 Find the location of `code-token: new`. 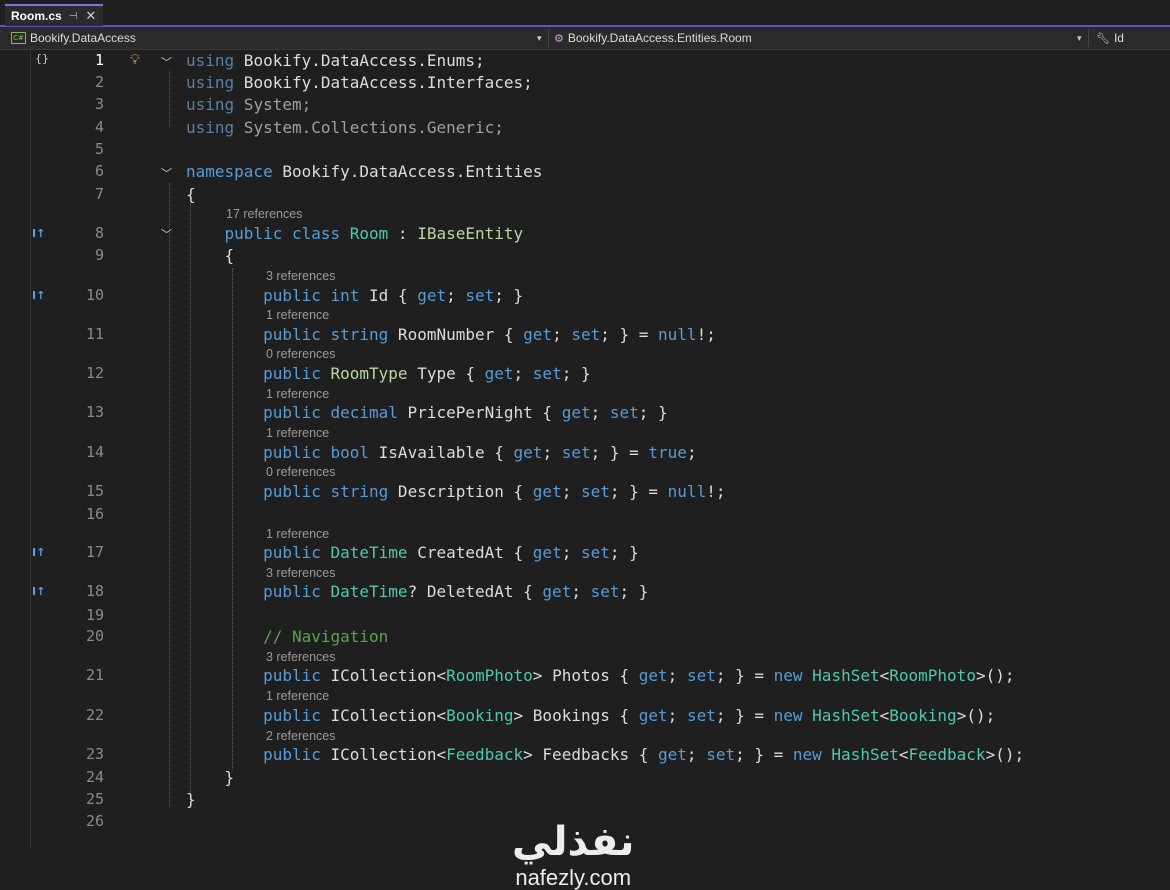

code-token: new is located at coordinates (793, 675).